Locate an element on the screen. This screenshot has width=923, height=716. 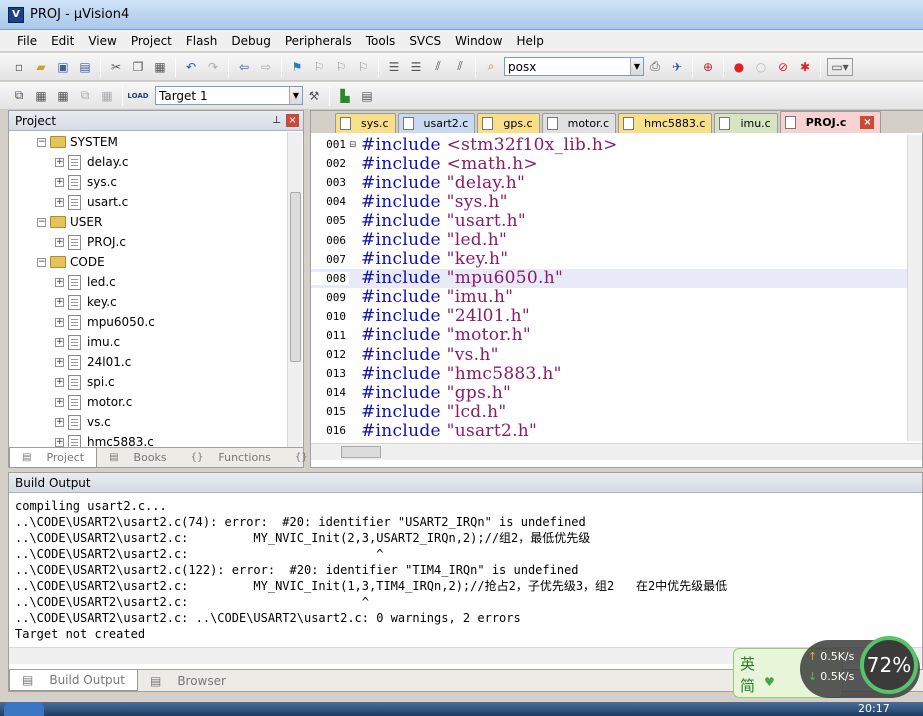
menu-item-edit: Edit is located at coordinates (62, 41).